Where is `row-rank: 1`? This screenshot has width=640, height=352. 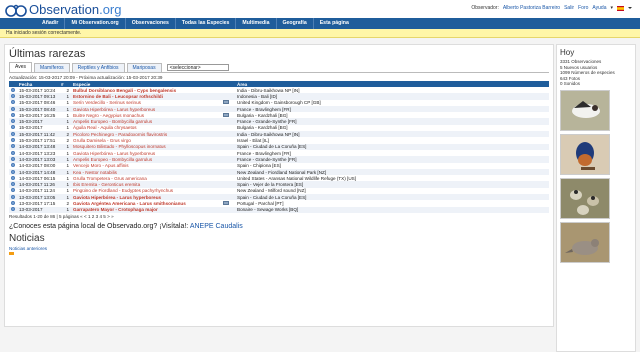 row-rank: 1 is located at coordinates (67, 210).